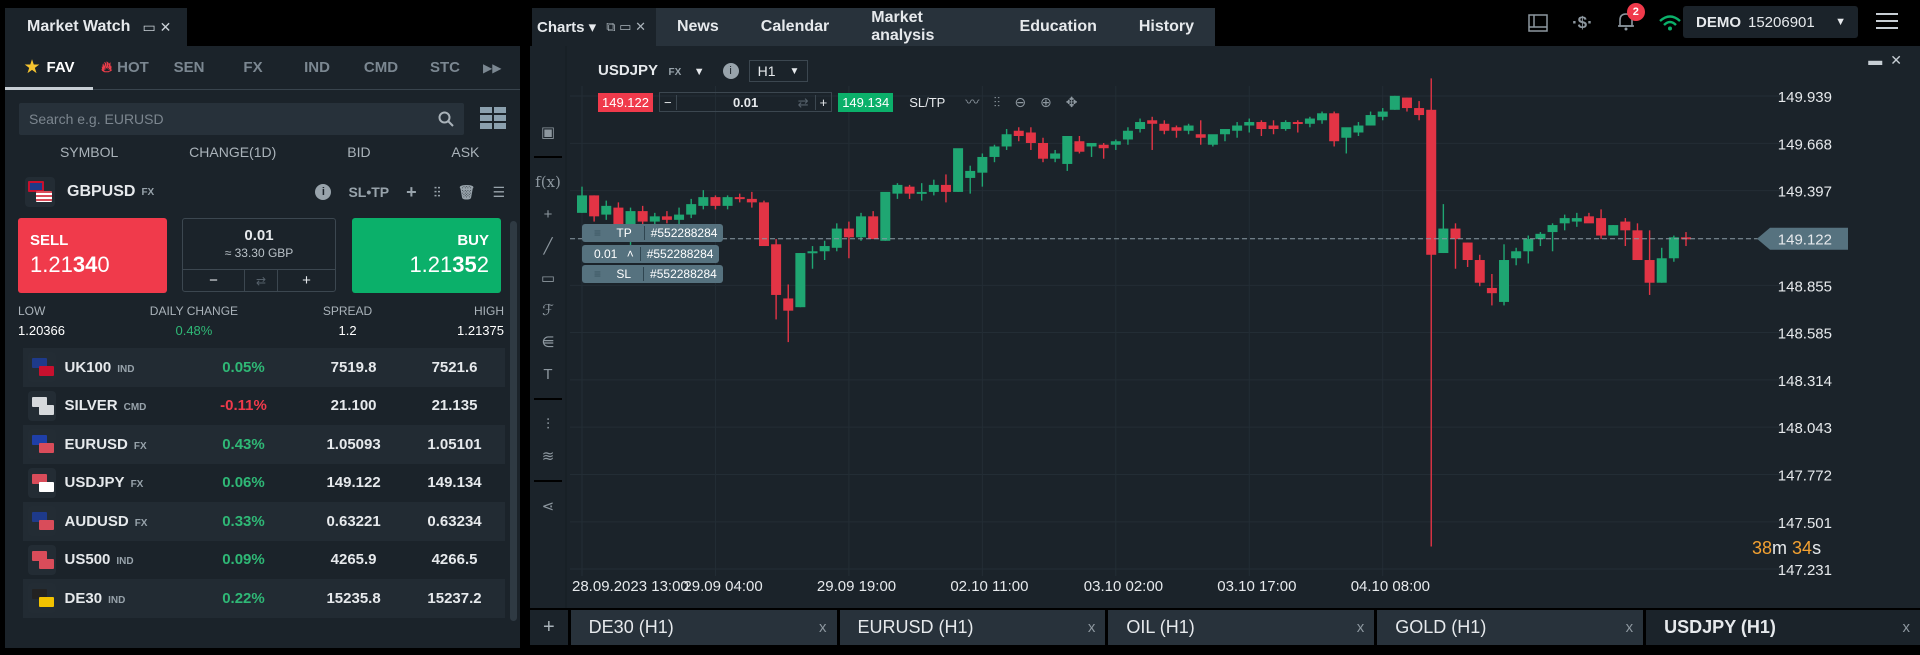 Image resolution: width=1920 pixels, height=655 pixels. Describe the element at coordinates (493, 118) in the screenshot. I see `layout-grid-icon` at that location.